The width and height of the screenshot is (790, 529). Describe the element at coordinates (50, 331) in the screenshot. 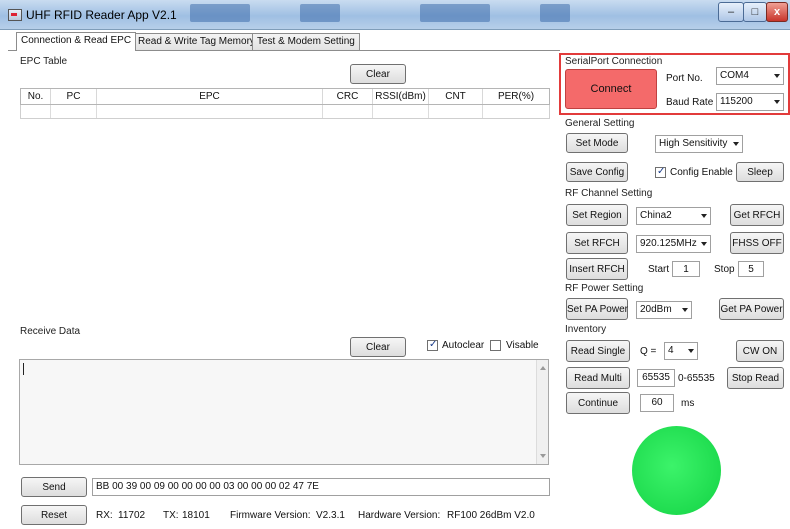

I see `receive-data-title: Receive Data` at that location.